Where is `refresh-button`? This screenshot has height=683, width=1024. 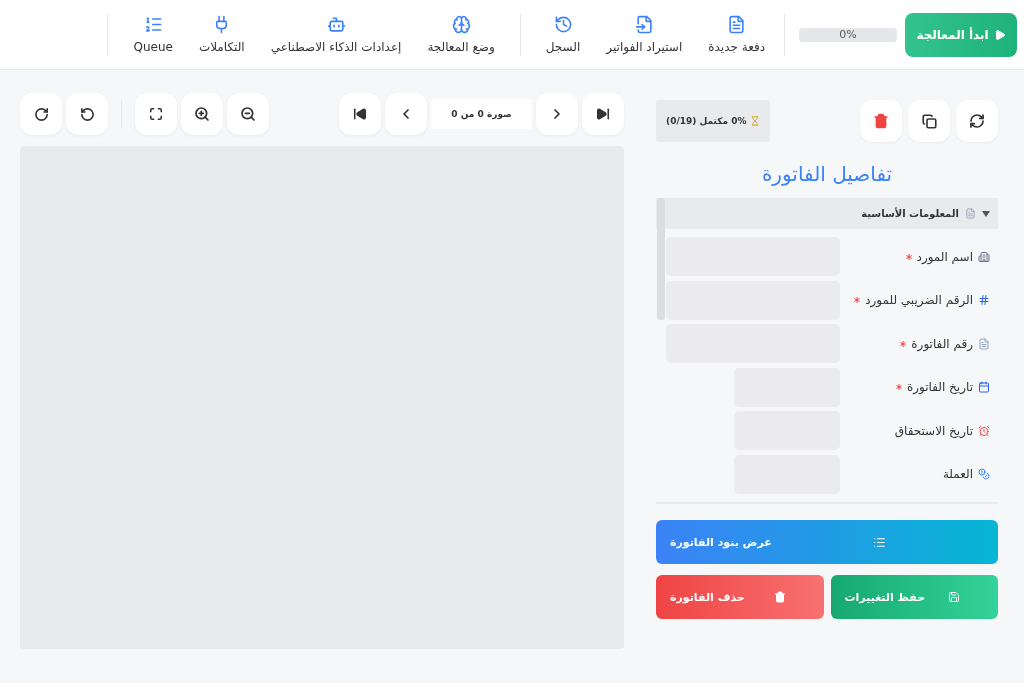
refresh-button is located at coordinates (977, 121).